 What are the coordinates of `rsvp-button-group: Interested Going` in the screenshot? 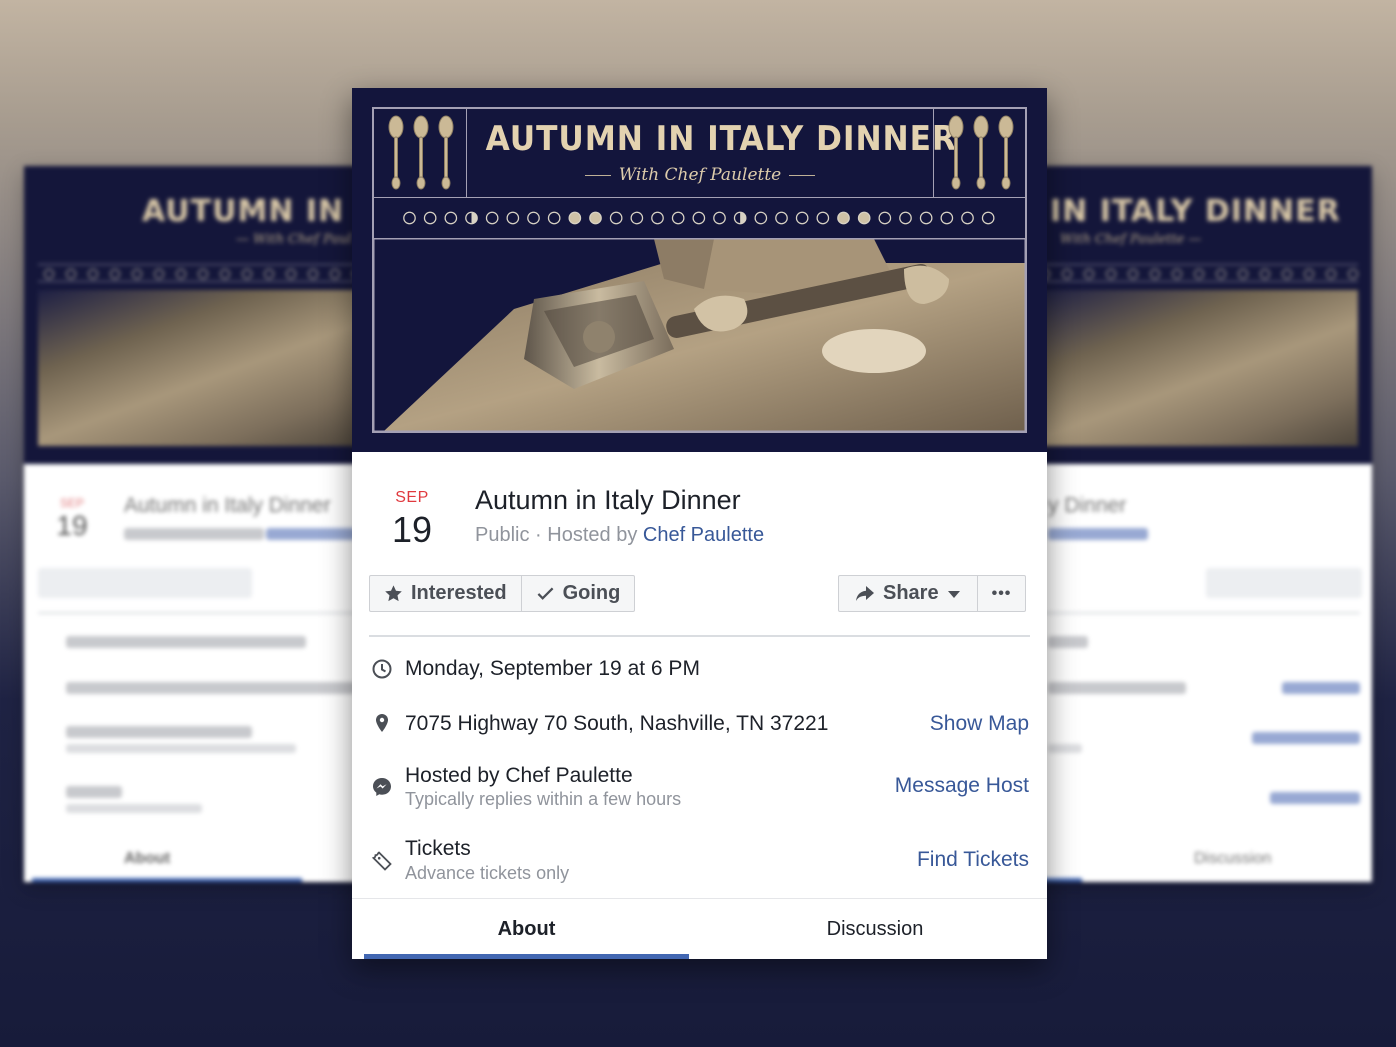 It's located at (502, 593).